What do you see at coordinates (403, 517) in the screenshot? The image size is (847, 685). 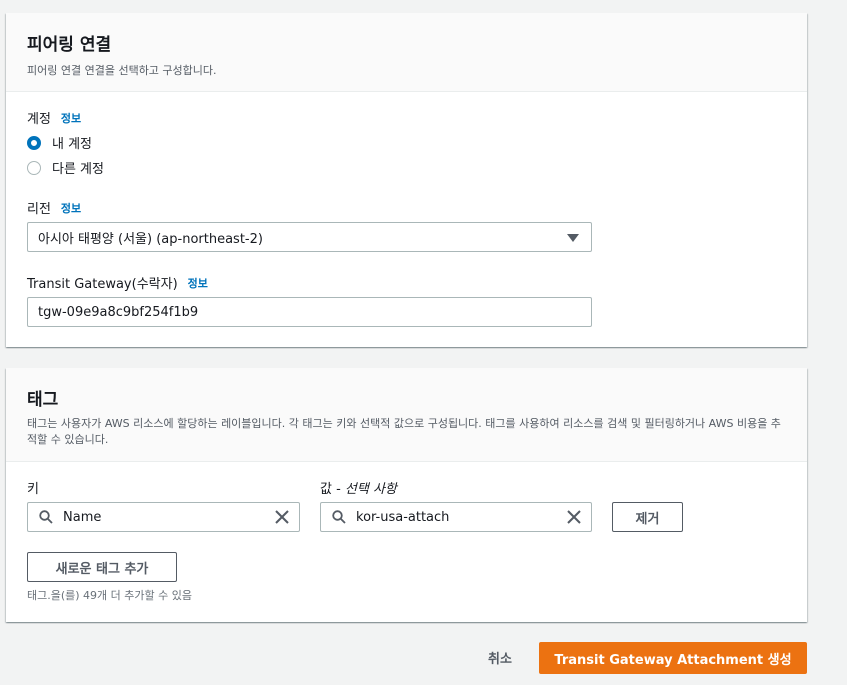 I see `tag-value-value: kor-usa-attach` at bounding box center [403, 517].